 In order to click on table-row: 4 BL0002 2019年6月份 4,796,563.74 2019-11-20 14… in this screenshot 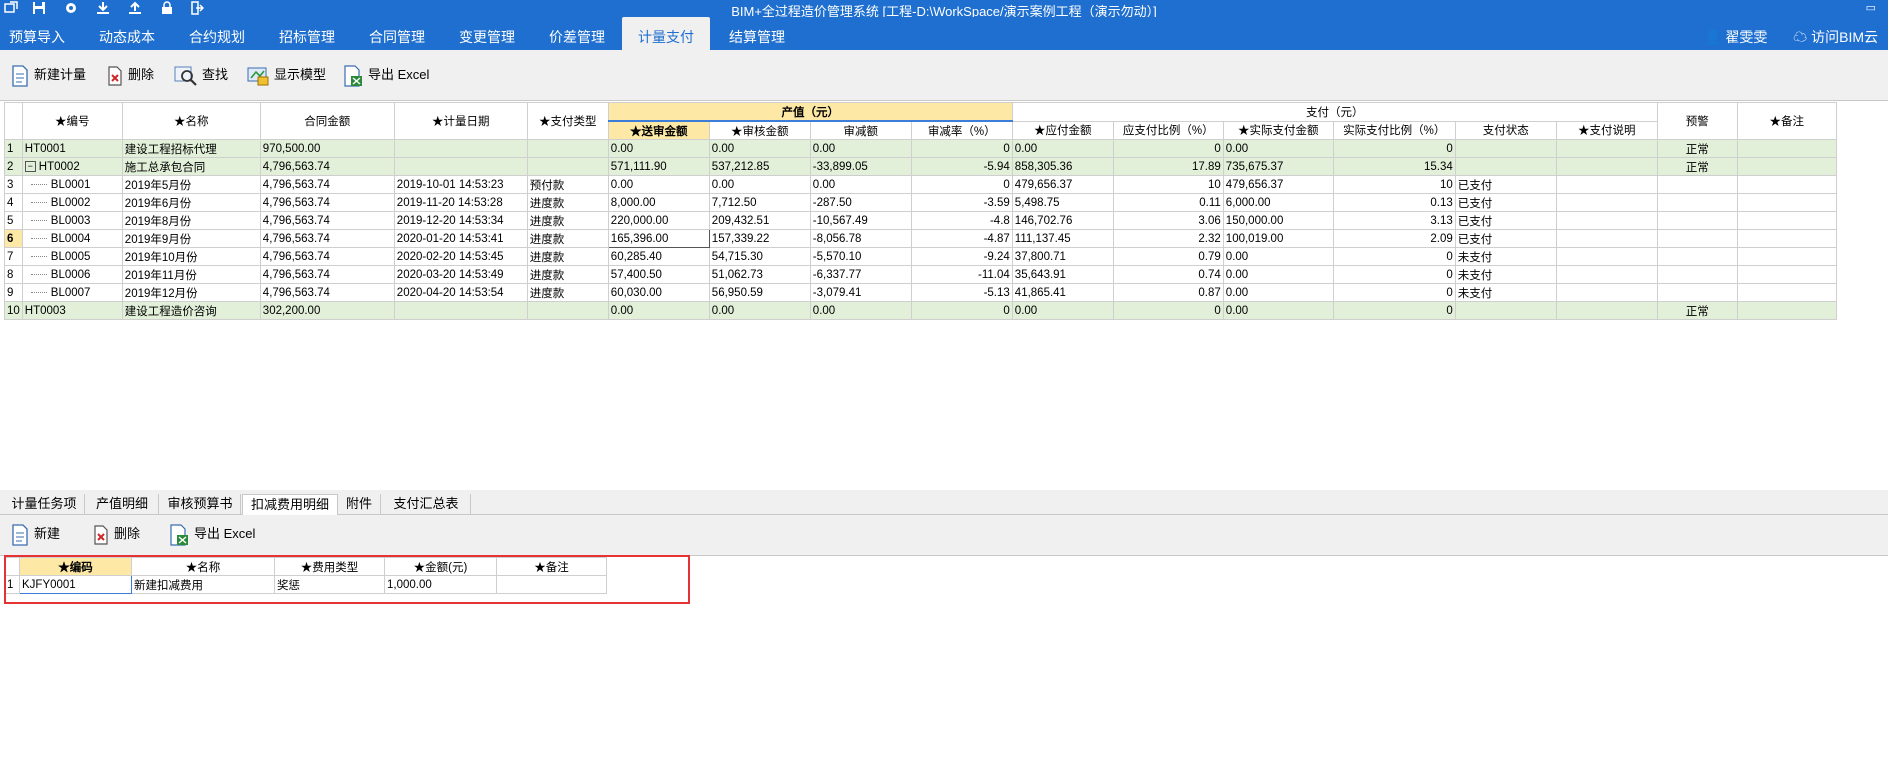, I will do `click(920, 202)`.